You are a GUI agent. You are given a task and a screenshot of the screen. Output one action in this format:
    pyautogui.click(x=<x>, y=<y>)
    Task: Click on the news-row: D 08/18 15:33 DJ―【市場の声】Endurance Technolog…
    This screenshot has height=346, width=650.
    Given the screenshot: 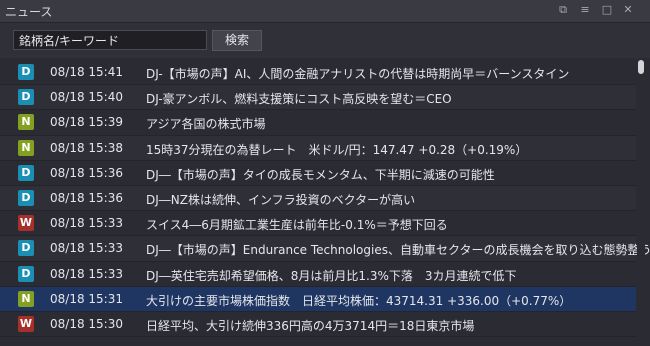 What is the action you would take?
    pyautogui.click(x=325, y=249)
    